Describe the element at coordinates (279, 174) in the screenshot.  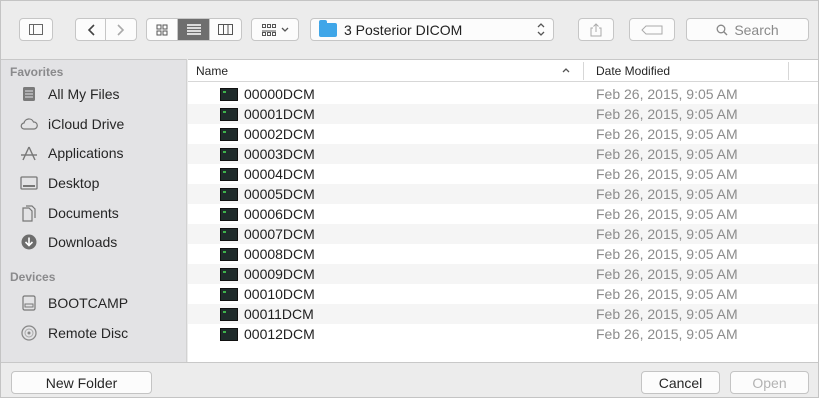
I see `file-name: 00004DCM` at that location.